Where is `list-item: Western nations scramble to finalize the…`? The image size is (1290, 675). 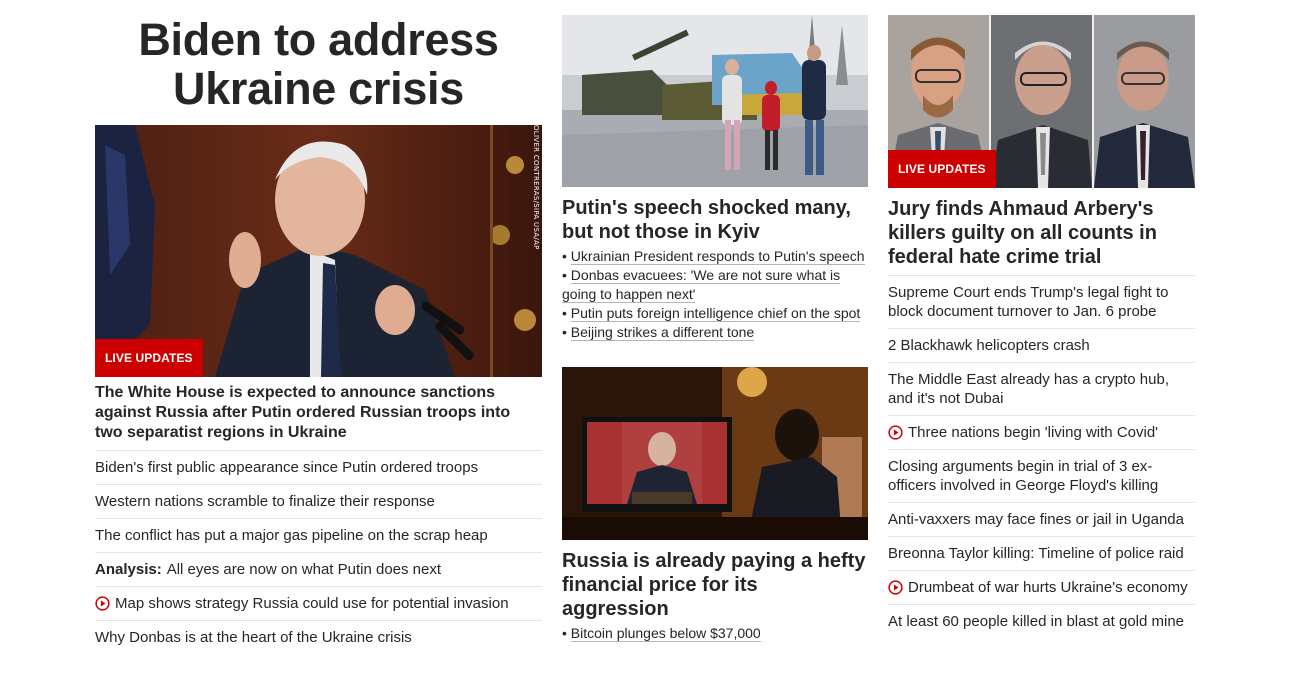
list-item: Western nations scramble to finalize the… is located at coordinates (318, 502).